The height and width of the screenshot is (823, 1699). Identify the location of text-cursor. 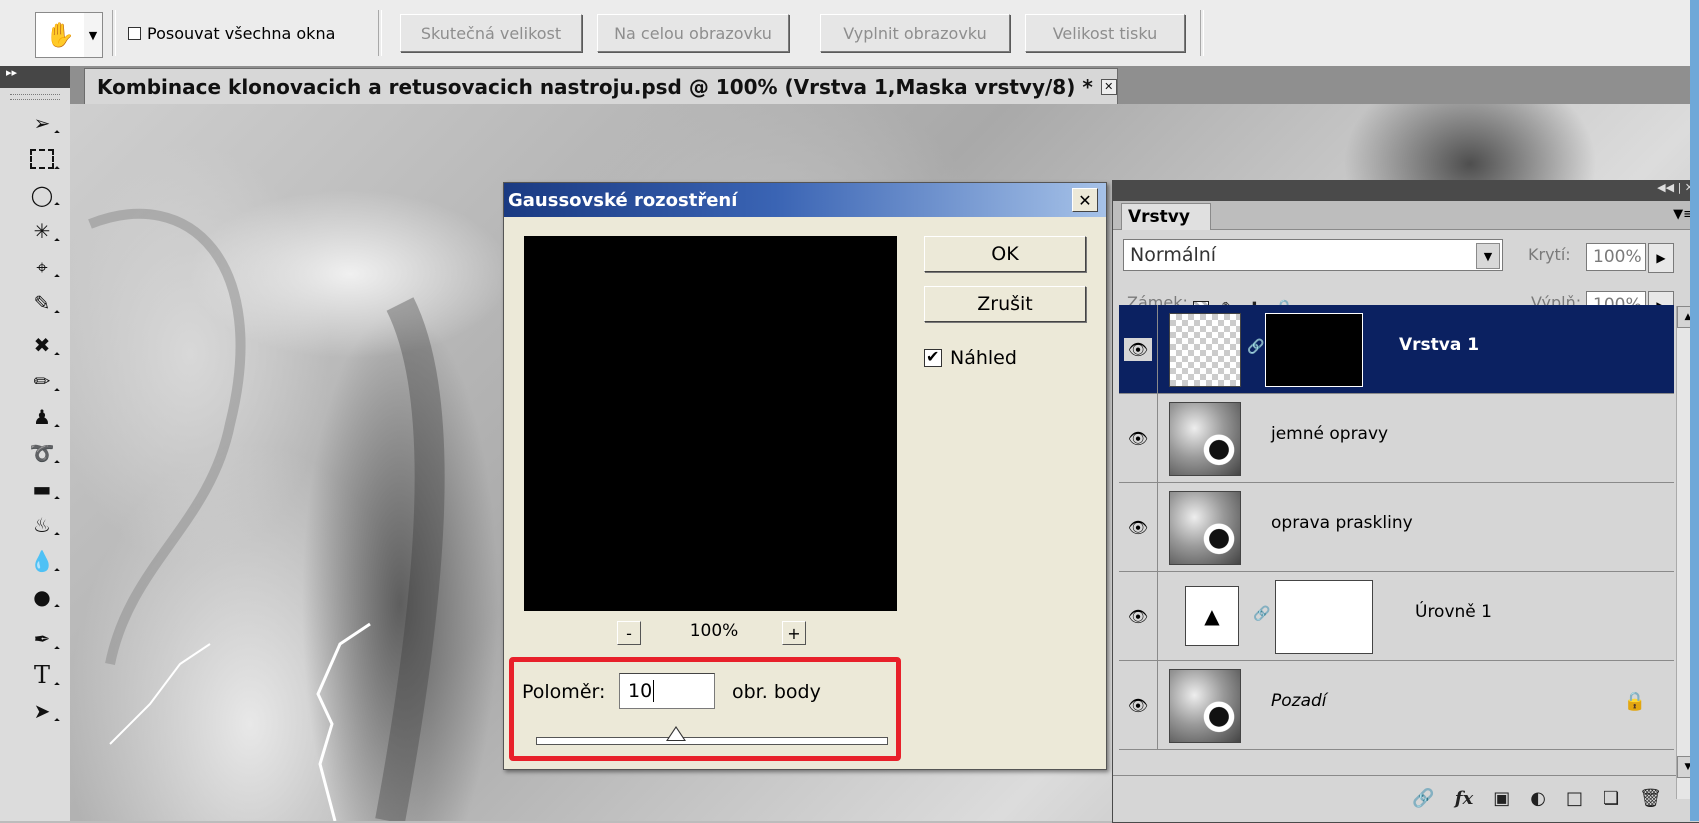
(654, 691).